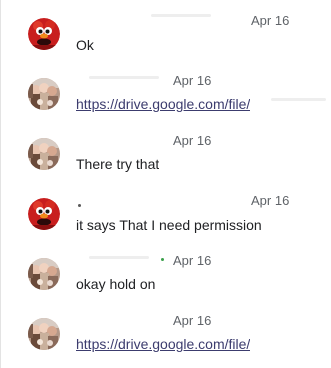 The image size is (331, 368). I want to click on message-text: There try that, so click(118, 164).